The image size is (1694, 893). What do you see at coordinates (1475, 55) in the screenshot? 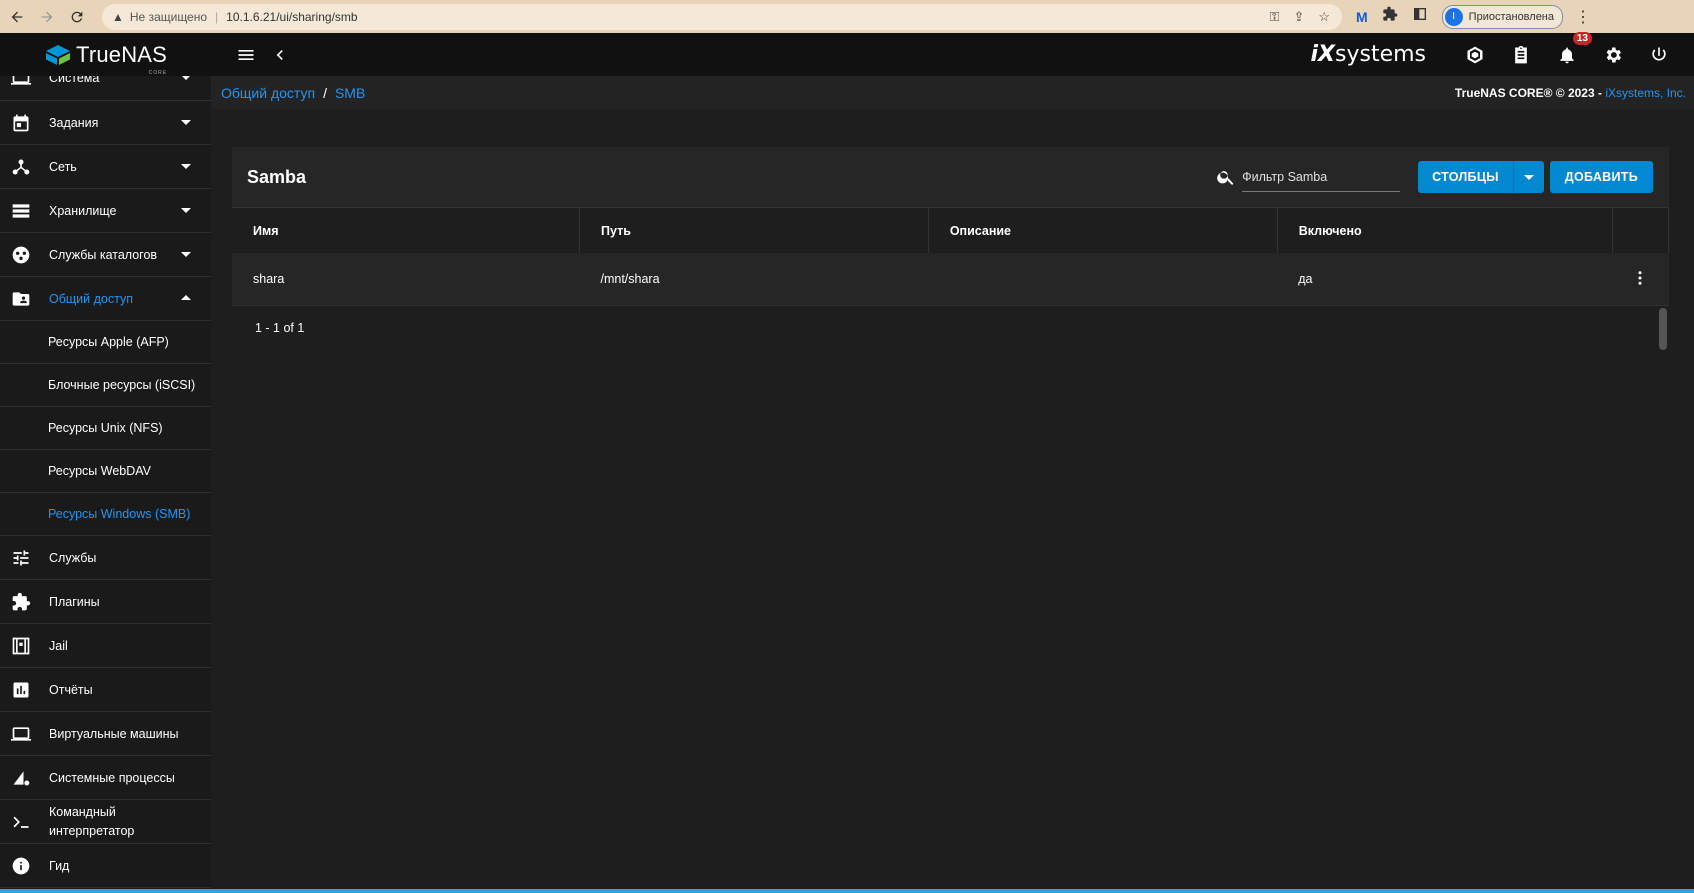
I see `truecommand-icon` at bounding box center [1475, 55].